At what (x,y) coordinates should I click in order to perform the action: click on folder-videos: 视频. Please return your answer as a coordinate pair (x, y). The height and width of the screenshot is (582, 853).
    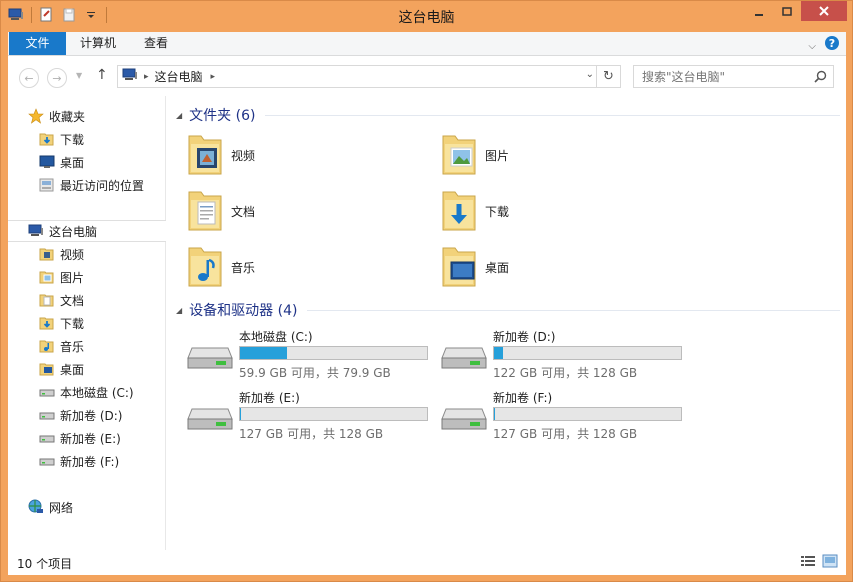
    Looking at the image, I should click on (221, 155).